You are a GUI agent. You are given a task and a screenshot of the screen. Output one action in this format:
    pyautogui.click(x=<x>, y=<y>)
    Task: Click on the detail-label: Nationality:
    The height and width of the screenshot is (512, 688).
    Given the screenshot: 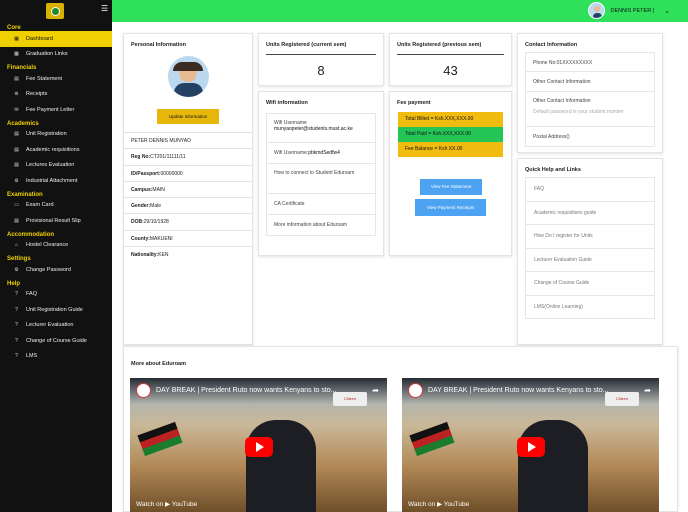 What is the action you would take?
    pyautogui.click(x=145, y=255)
    